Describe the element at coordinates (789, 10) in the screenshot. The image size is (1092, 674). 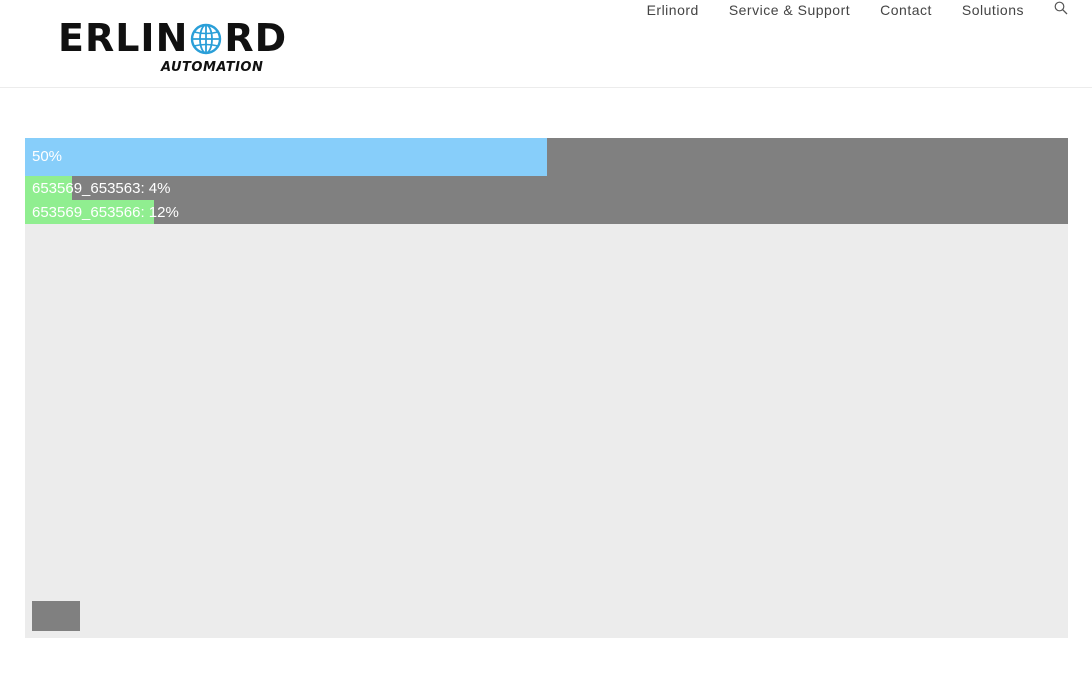
I see `nav-item-service-support: Service & Support` at that location.